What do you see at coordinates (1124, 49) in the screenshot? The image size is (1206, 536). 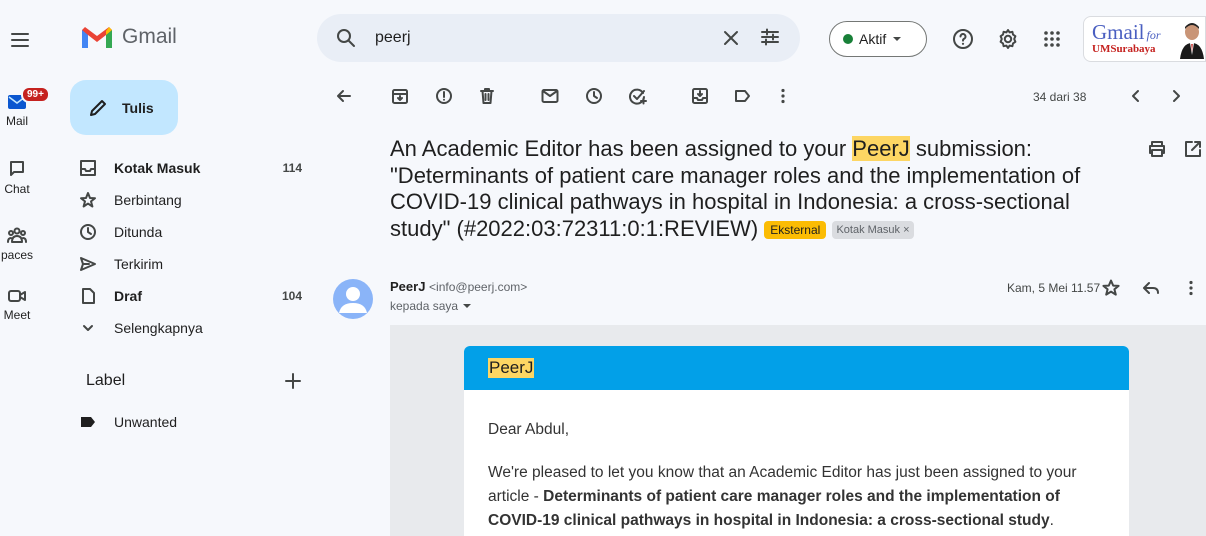 I see `account-org: UMSurabaya` at bounding box center [1124, 49].